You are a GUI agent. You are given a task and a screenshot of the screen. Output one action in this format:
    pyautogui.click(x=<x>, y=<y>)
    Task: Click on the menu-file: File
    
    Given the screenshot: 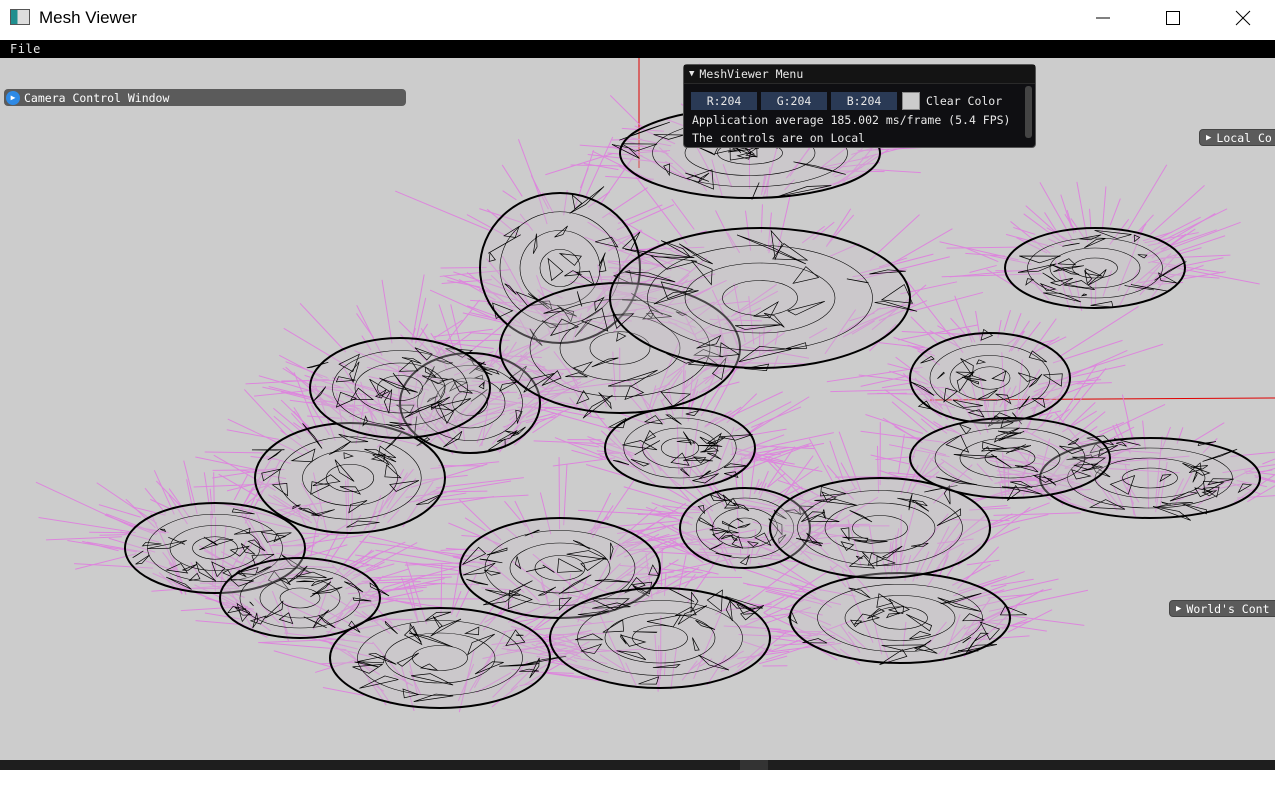 What is the action you would take?
    pyautogui.click(x=25, y=49)
    